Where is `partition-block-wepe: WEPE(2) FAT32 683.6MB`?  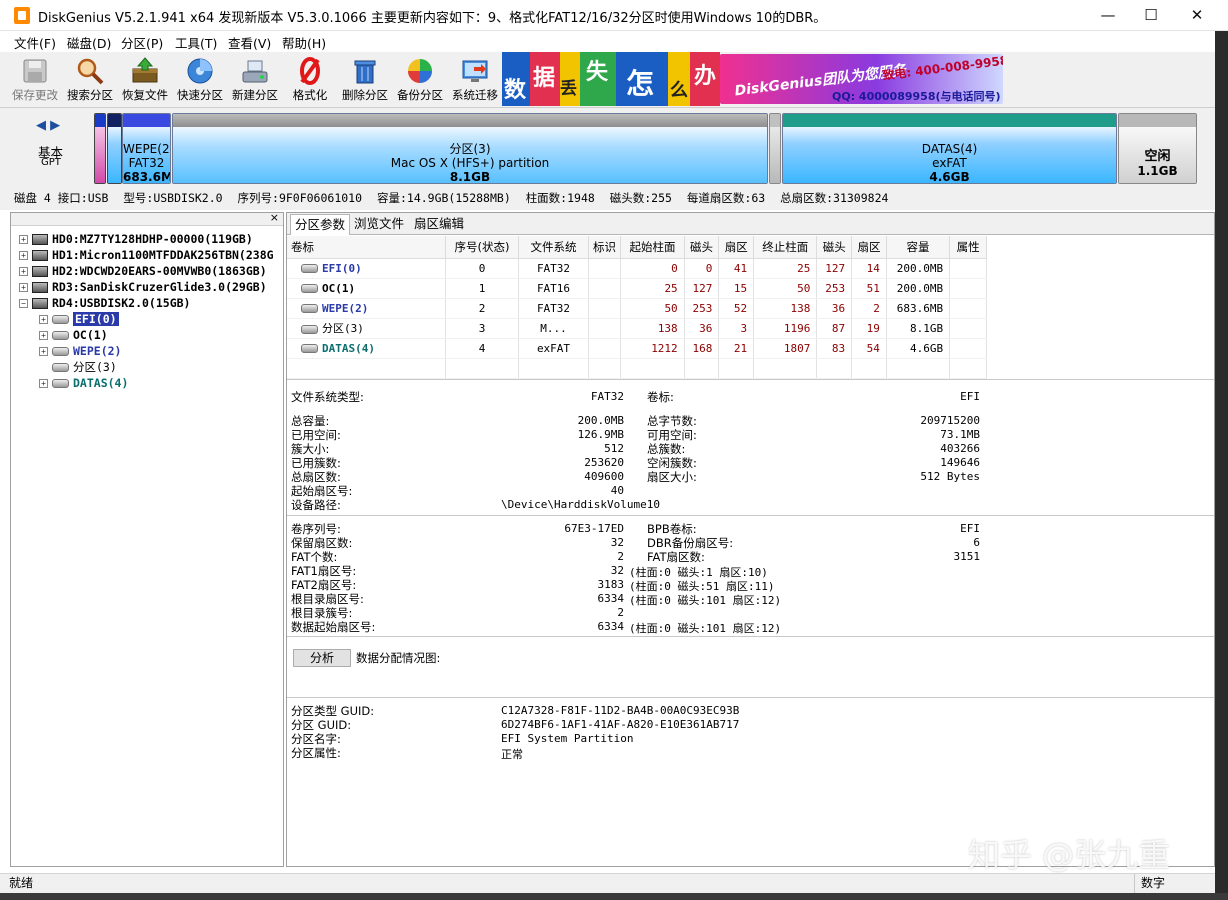 partition-block-wepe: WEPE(2) FAT32 683.6MB is located at coordinates (146, 148).